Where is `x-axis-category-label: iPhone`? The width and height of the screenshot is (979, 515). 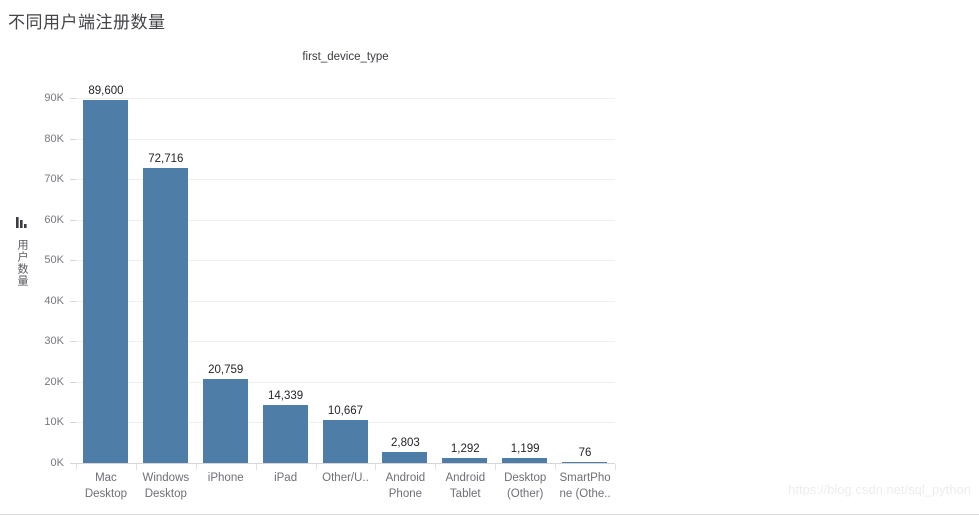
x-axis-category-label: iPhone is located at coordinates (226, 478).